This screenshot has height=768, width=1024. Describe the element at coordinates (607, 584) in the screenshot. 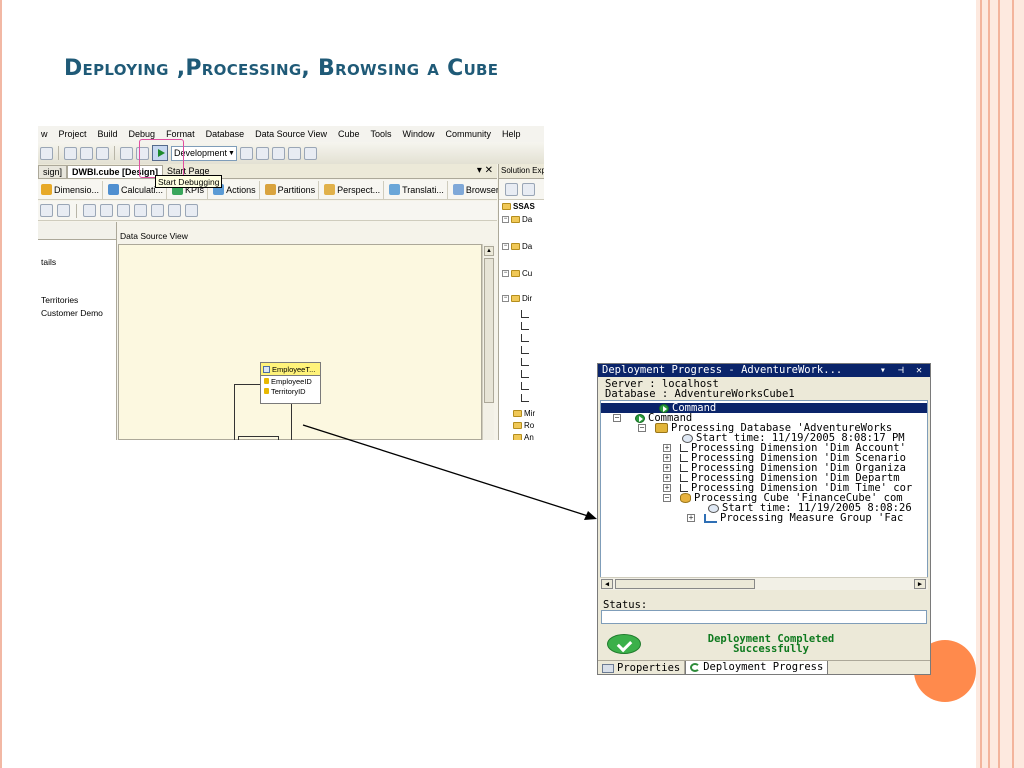

I see `scroll-left-icon: ◀` at that location.